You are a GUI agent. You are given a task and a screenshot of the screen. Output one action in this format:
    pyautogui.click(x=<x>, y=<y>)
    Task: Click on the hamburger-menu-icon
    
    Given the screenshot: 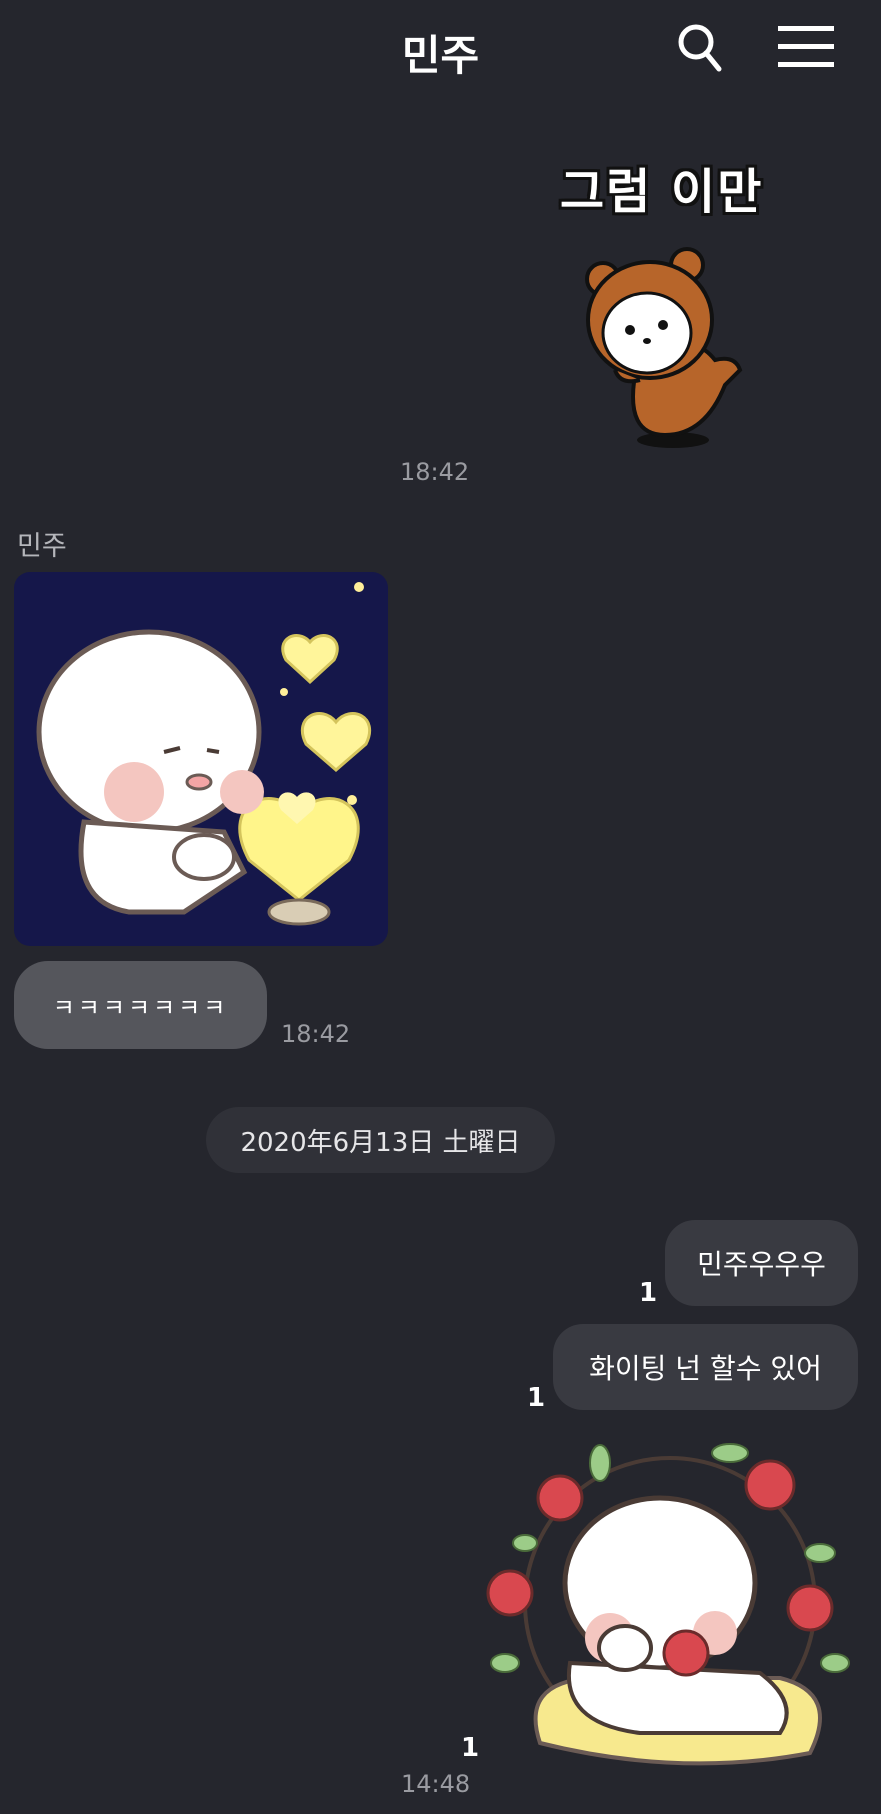 What is the action you would take?
    pyautogui.click(x=806, y=47)
    